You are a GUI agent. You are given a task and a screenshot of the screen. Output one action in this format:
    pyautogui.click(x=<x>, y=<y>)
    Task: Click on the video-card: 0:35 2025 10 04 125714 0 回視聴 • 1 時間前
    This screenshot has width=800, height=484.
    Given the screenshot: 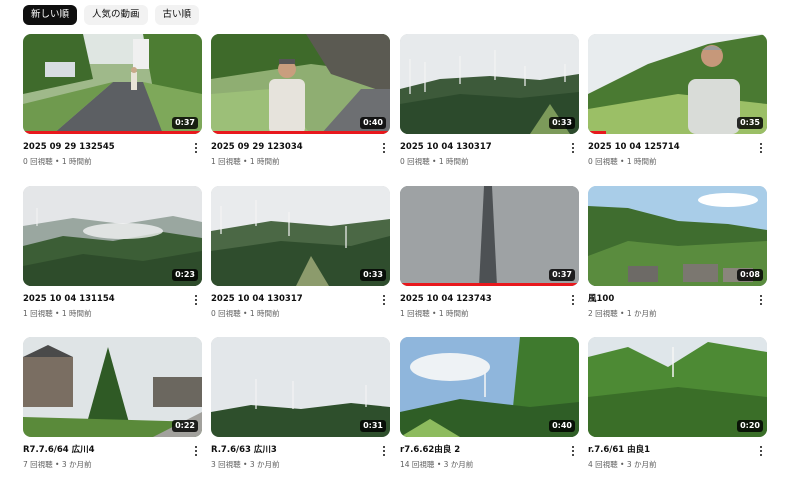 What is the action you would take?
    pyautogui.click(x=677, y=107)
    